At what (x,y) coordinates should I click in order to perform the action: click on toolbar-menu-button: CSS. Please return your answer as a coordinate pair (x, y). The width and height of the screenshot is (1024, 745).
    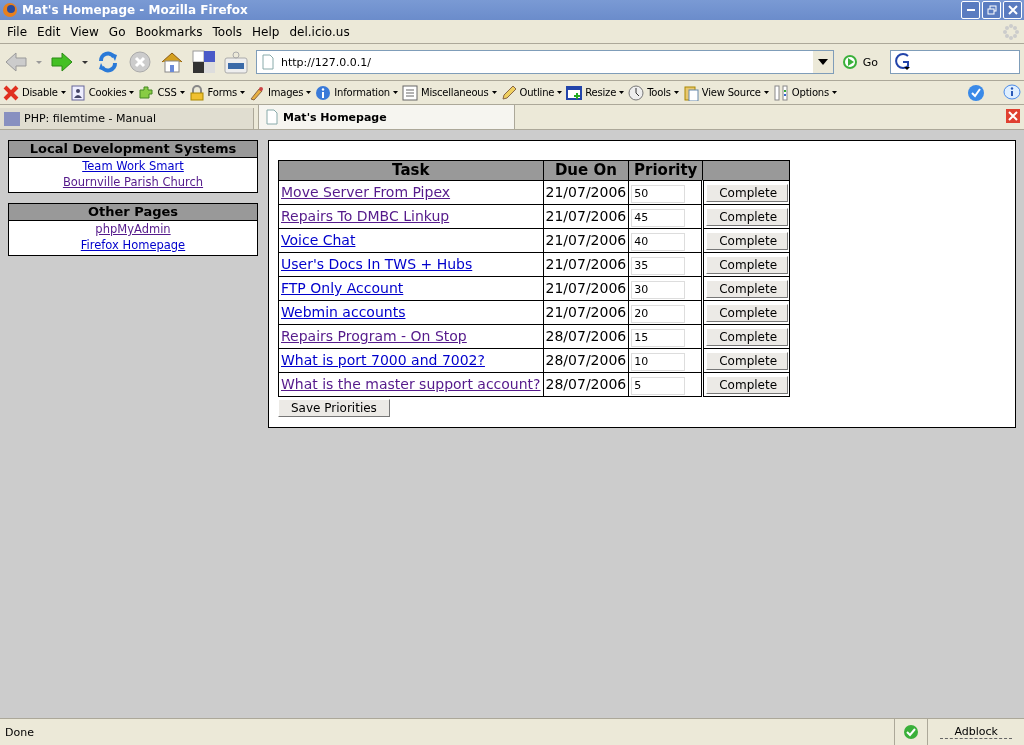
    Looking at the image, I should click on (161, 92).